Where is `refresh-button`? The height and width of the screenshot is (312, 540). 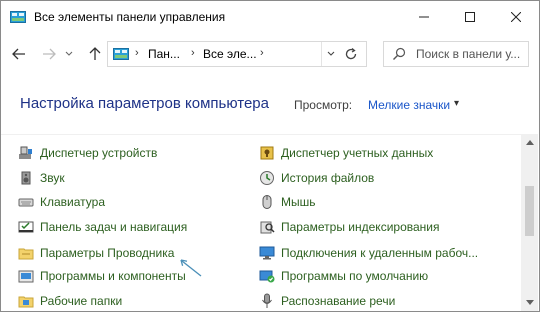
refresh-button is located at coordinates (351, 54).